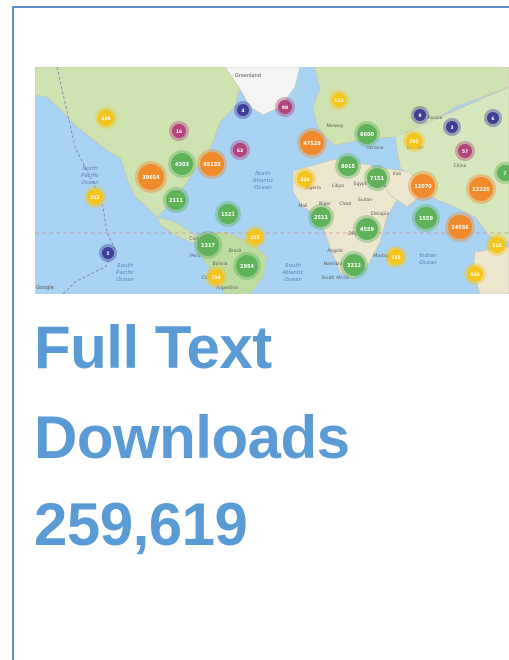 The width and height of the screenshot is (509, 660). What do you see at coordinates (125, 280) in the screenshot?
I see `map-label-spo3: Ocean` at bounding box center [125, 280].